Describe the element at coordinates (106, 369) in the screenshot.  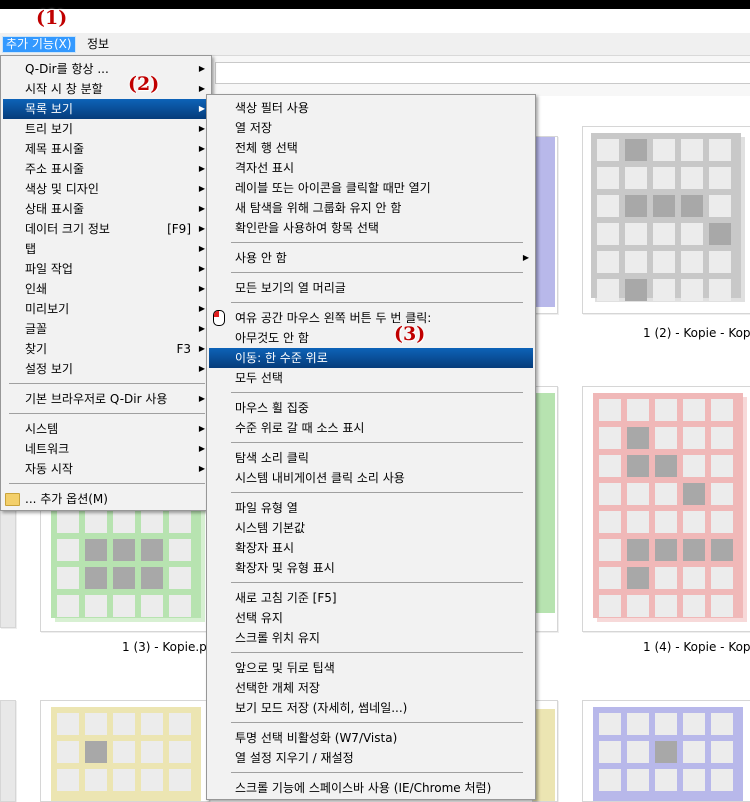
I see `main-menu-item: 설정 보기 ▶` at that location.